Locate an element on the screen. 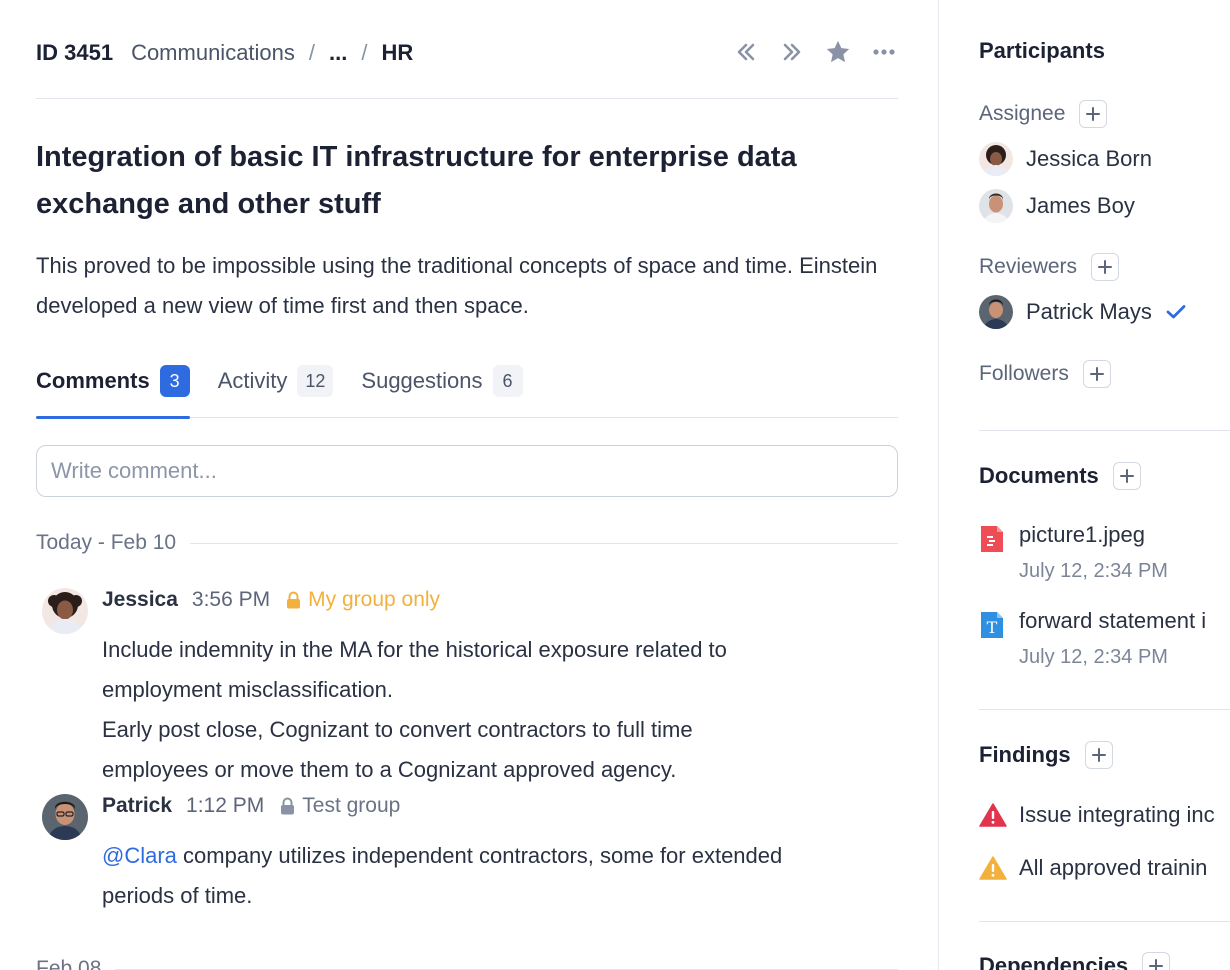 The height and width of the screenshot is (970, 1230). add-finding-button is located at coordinates (1098, 755).